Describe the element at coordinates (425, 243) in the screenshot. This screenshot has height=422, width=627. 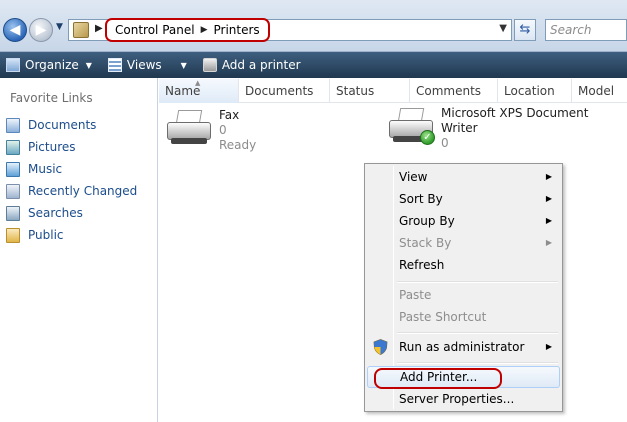
I see `menu-item-label: Stack By` at that location.